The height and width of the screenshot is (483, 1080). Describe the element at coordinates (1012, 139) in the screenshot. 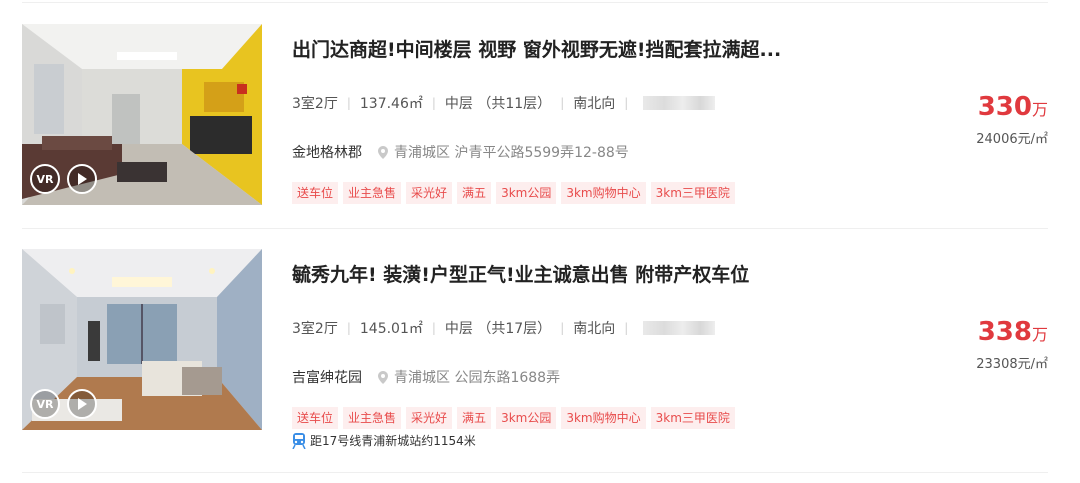

I see `unit-price: 24006元/㎡` at that location.